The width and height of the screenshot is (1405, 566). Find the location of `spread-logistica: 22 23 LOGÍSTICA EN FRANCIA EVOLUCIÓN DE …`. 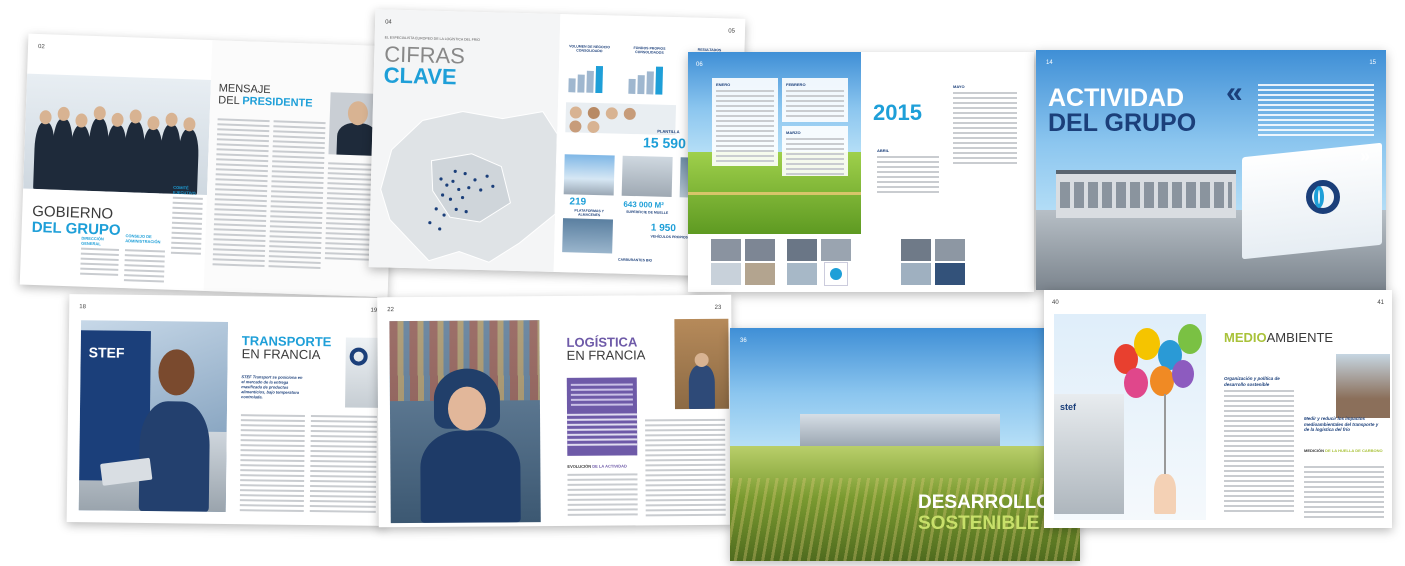

spread-logistica: 22 23 LOGÍSTICA EN FRANCIA EVOLUCIÓN DE … is located at coordinates (555, 411).